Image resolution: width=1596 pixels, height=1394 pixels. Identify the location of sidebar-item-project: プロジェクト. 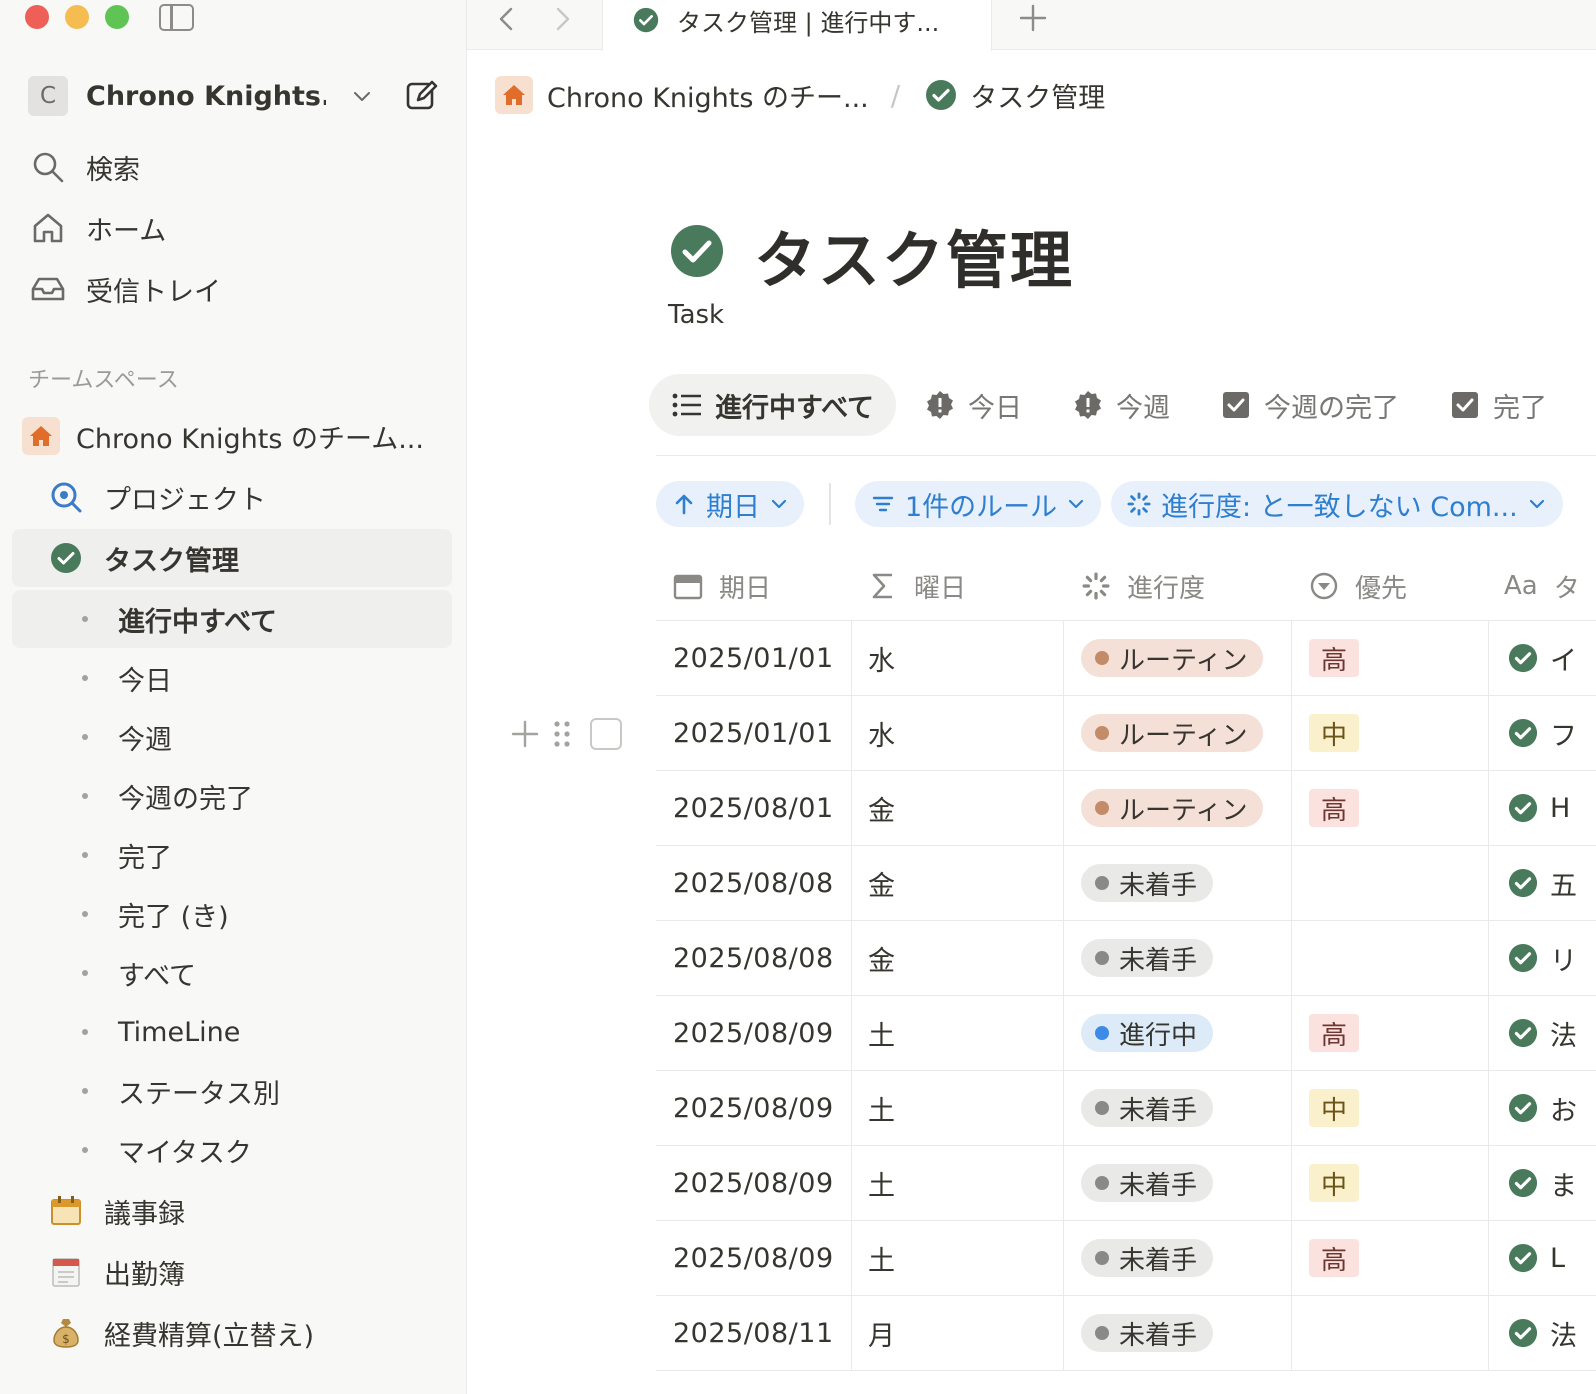
(249, 497).